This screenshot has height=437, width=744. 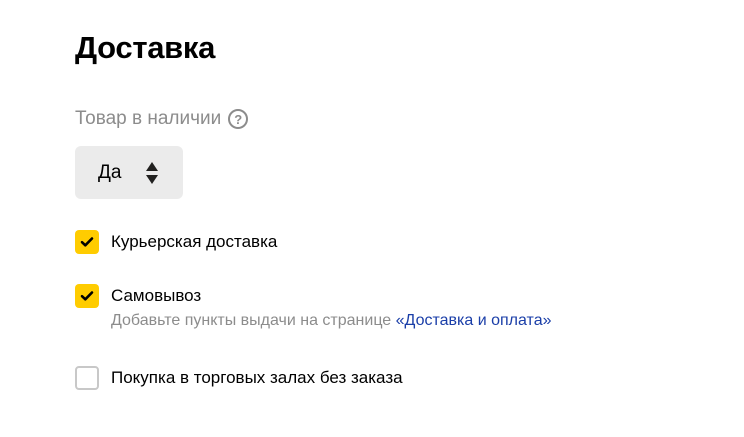 I want to click on in-store-option: Покупка в торговых залах без заказа, so click(x=239, y=378).